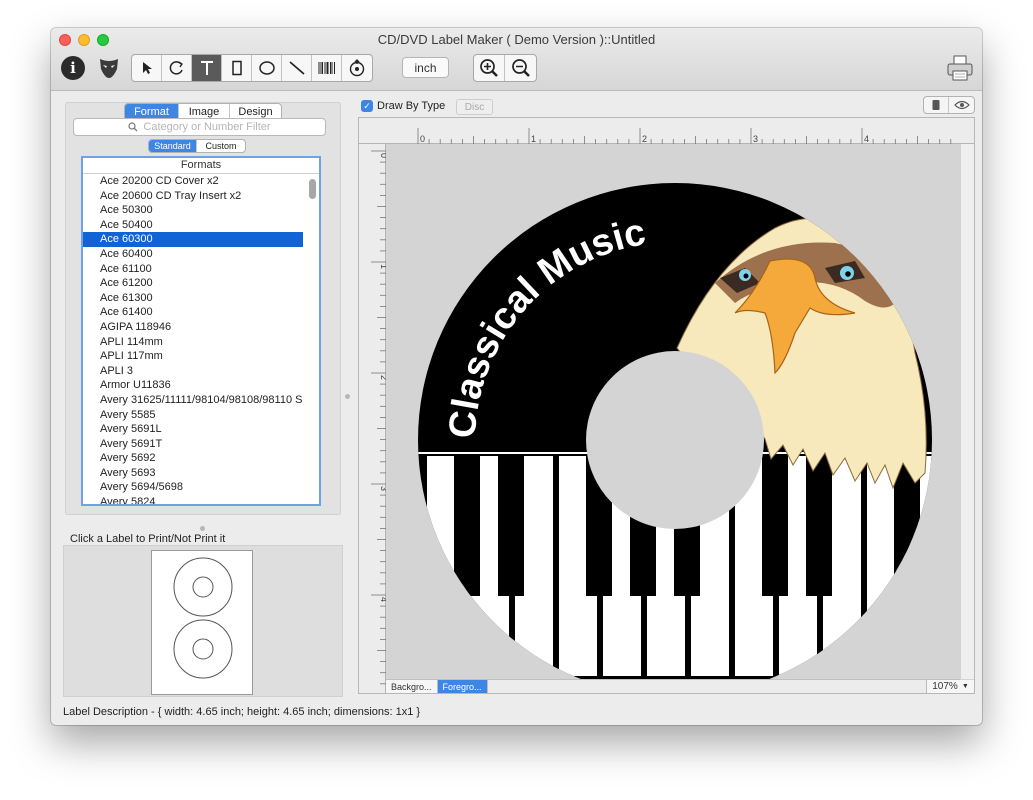 The image size is (1033, 800). I want to click on drawing-tools, so click(252, 68).